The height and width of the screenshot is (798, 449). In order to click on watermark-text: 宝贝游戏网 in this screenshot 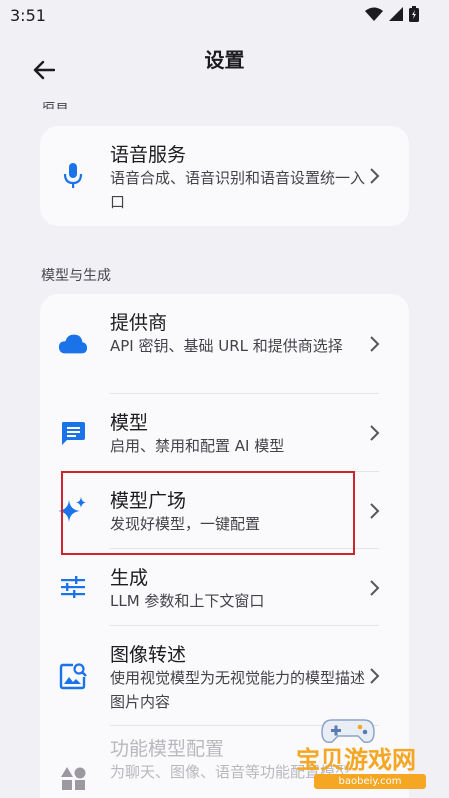, I will do `click(356, 760)`.